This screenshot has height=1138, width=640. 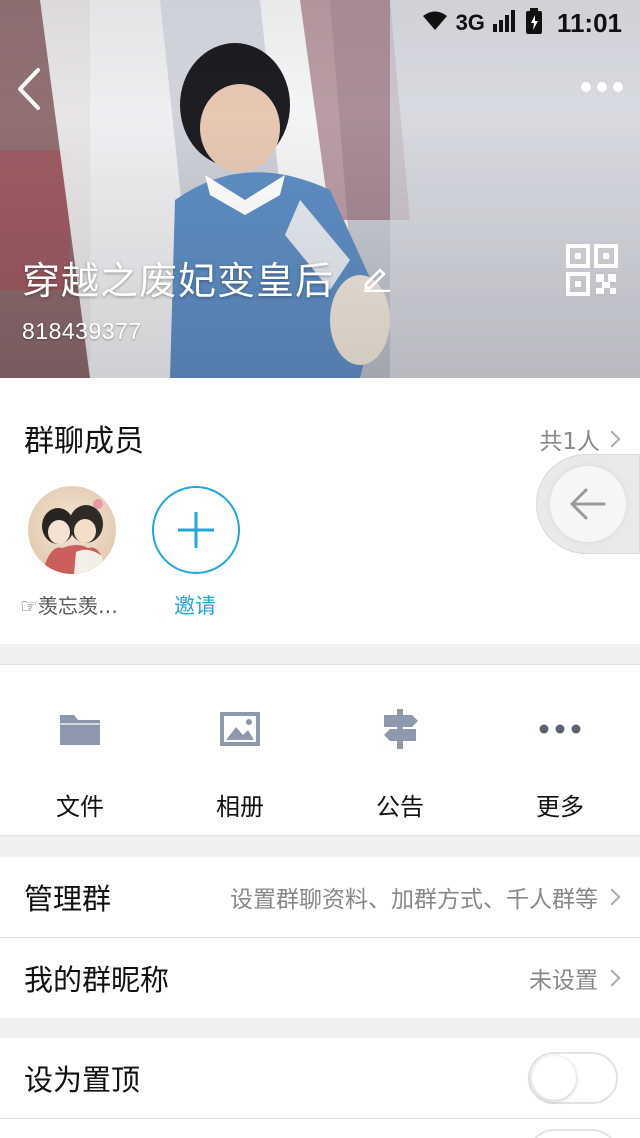 What do you see at coordinates (320, 978) in the screenshot?
I see `group-nickname-row: 我的群昵称 未设置` at bounding box center [320, 978].